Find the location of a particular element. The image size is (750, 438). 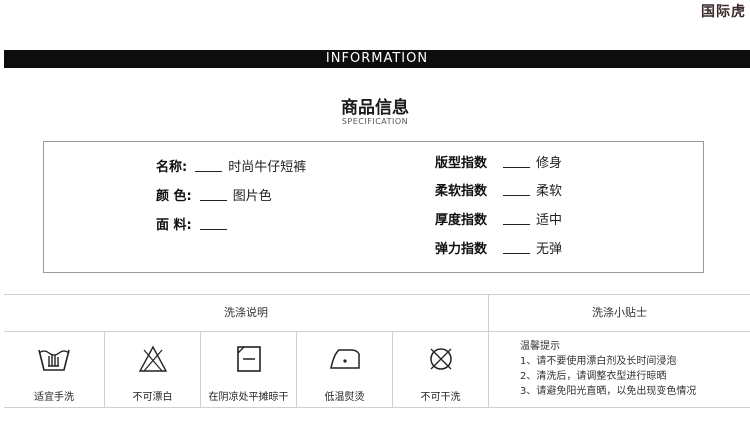

spec-label: 颜 色: is located at coordinates (174, 196).